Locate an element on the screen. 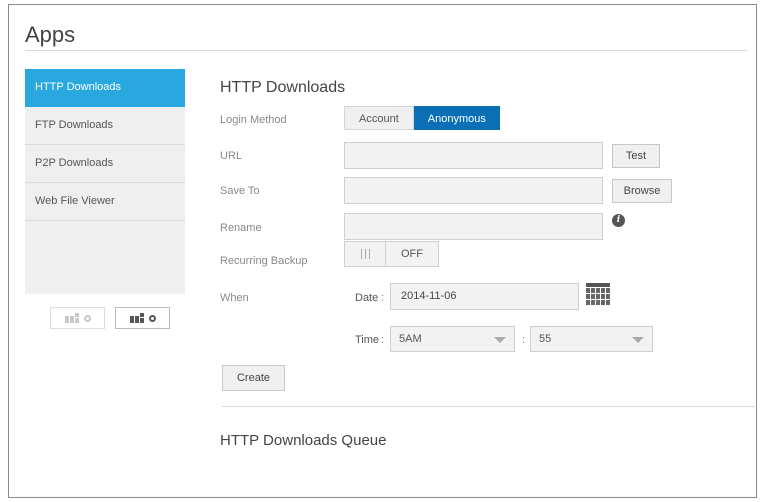  section-divider is located at coordinates (488, 406).